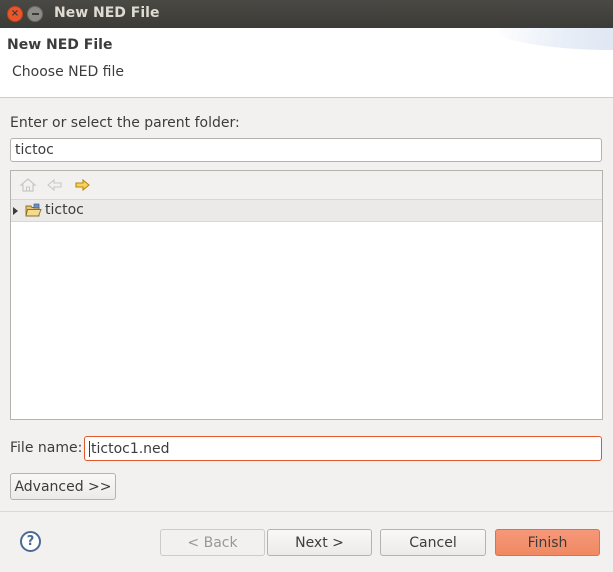  I want to click on tree-item: tictoc, so click(306, 211).